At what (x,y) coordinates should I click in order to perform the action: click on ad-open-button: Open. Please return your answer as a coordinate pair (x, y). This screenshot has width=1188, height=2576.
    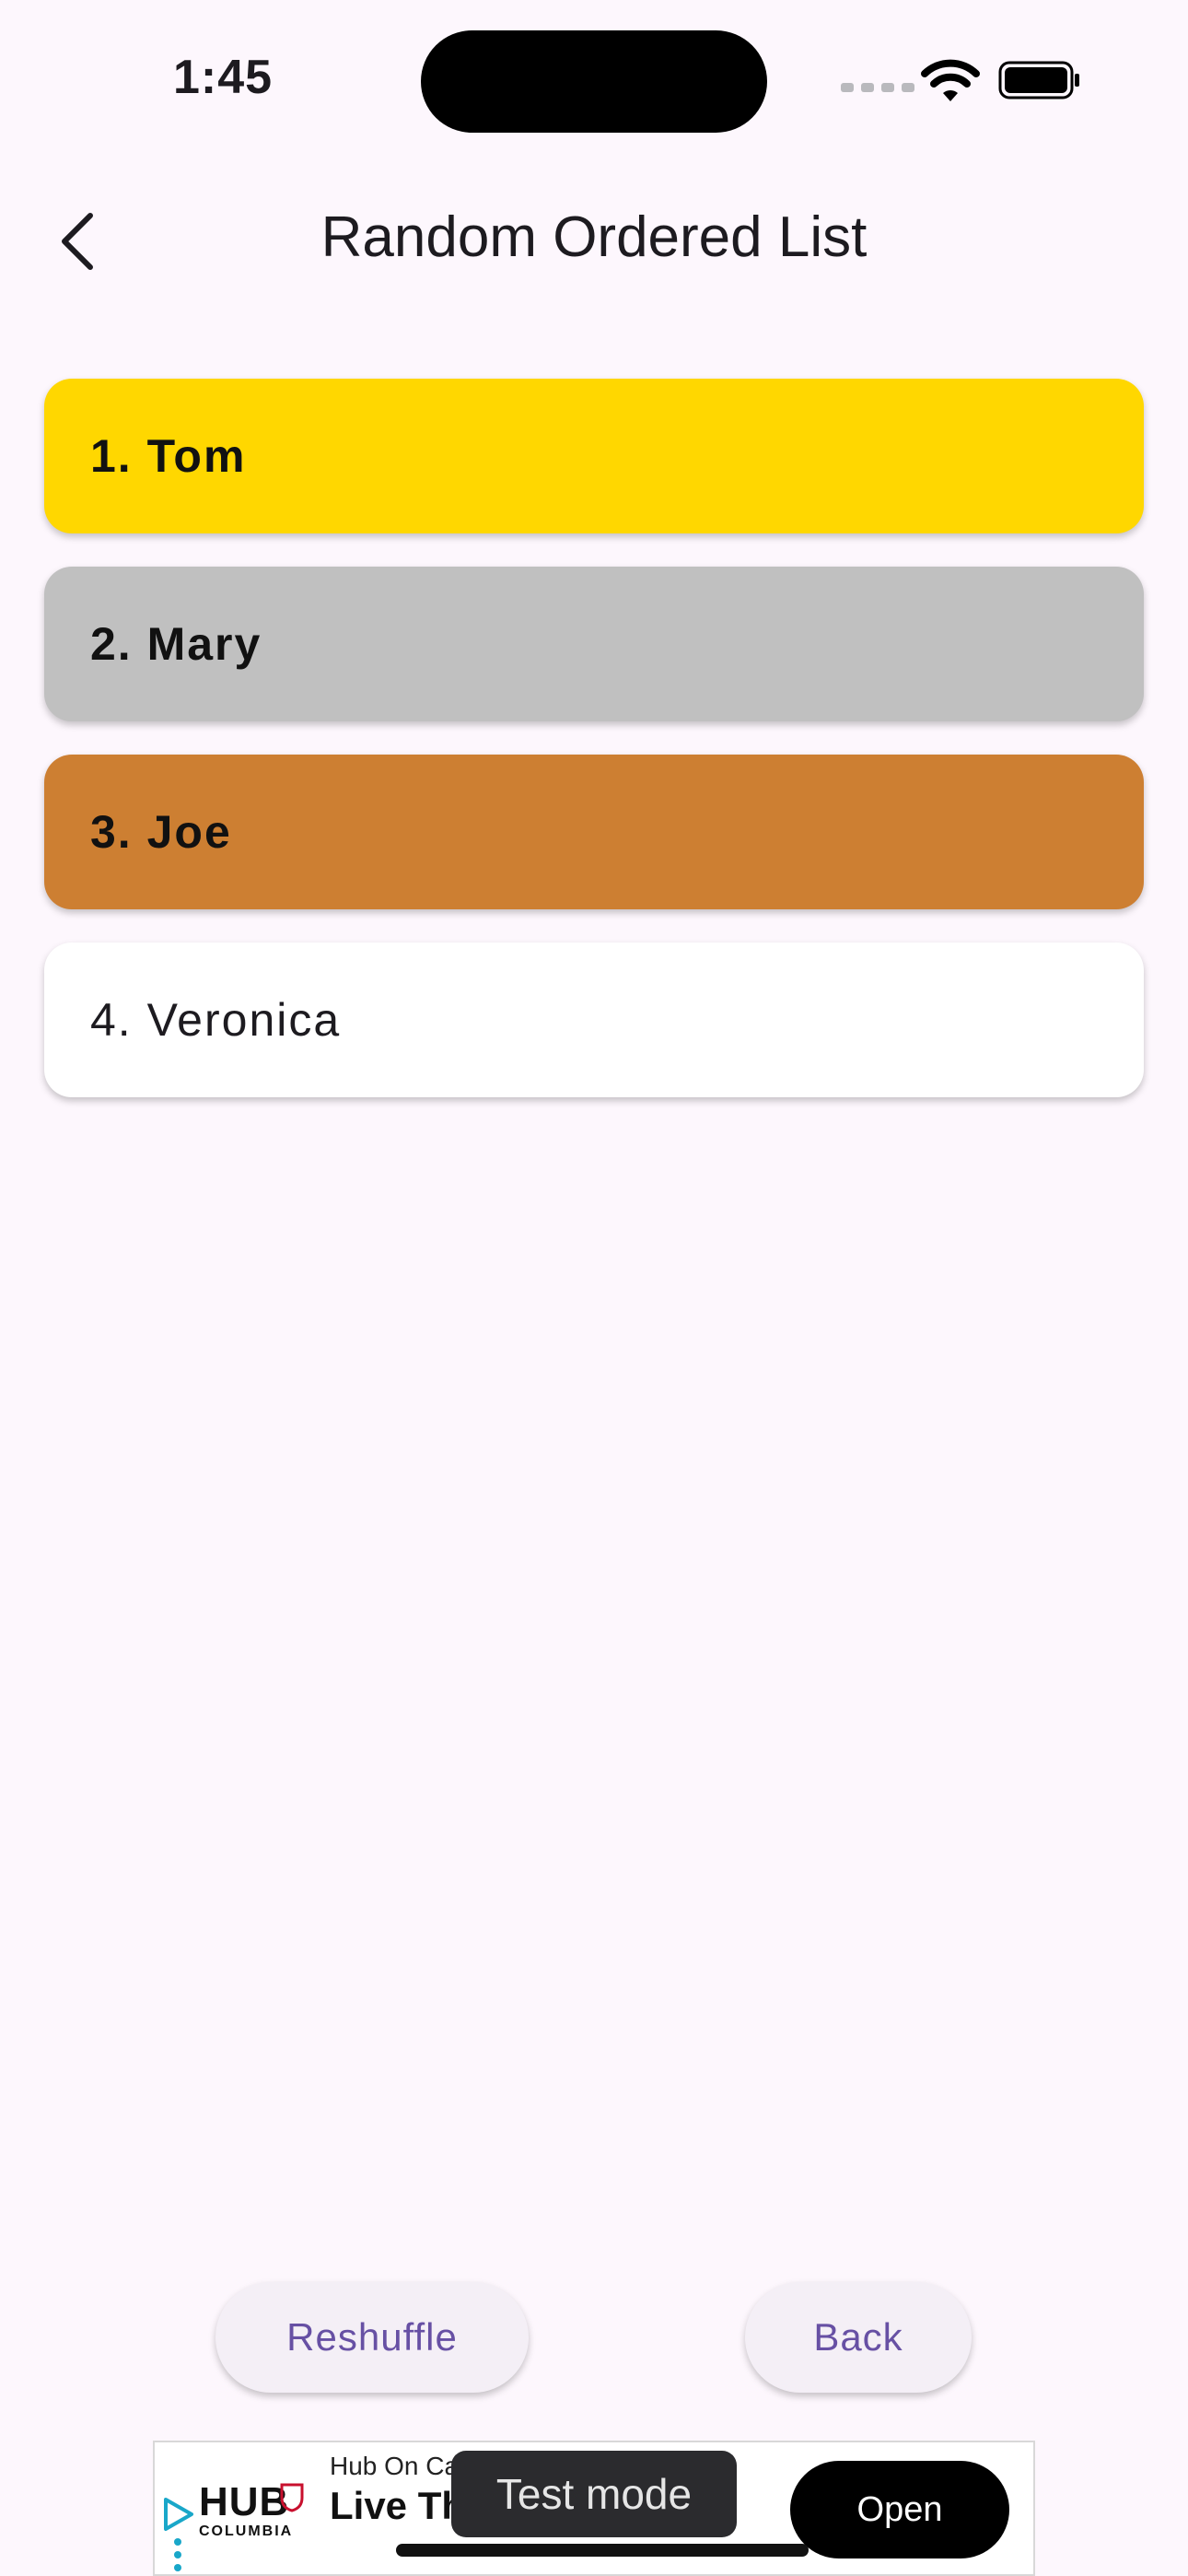
    Looking at the image, I should click on (899, 2509).